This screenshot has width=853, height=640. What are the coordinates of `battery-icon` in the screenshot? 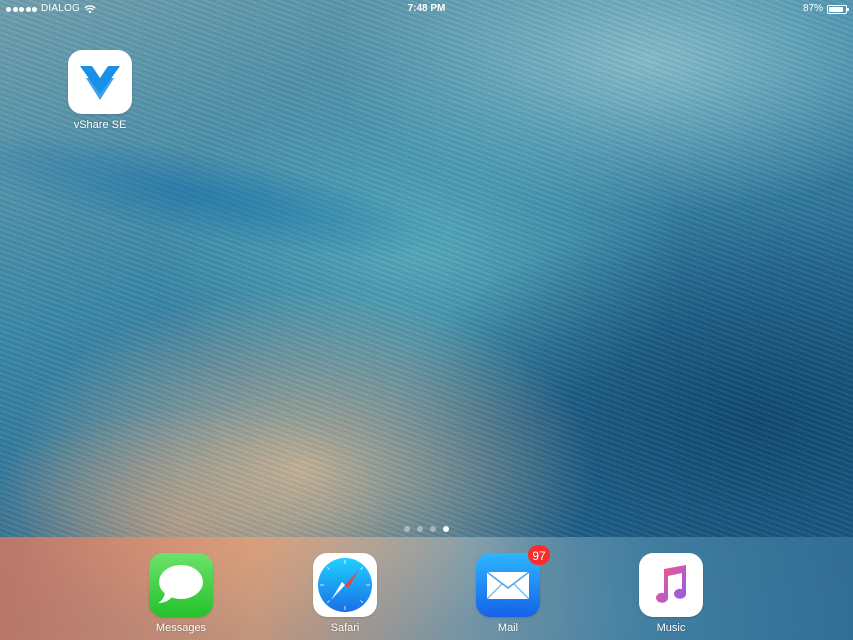 It's located at (838, 9).